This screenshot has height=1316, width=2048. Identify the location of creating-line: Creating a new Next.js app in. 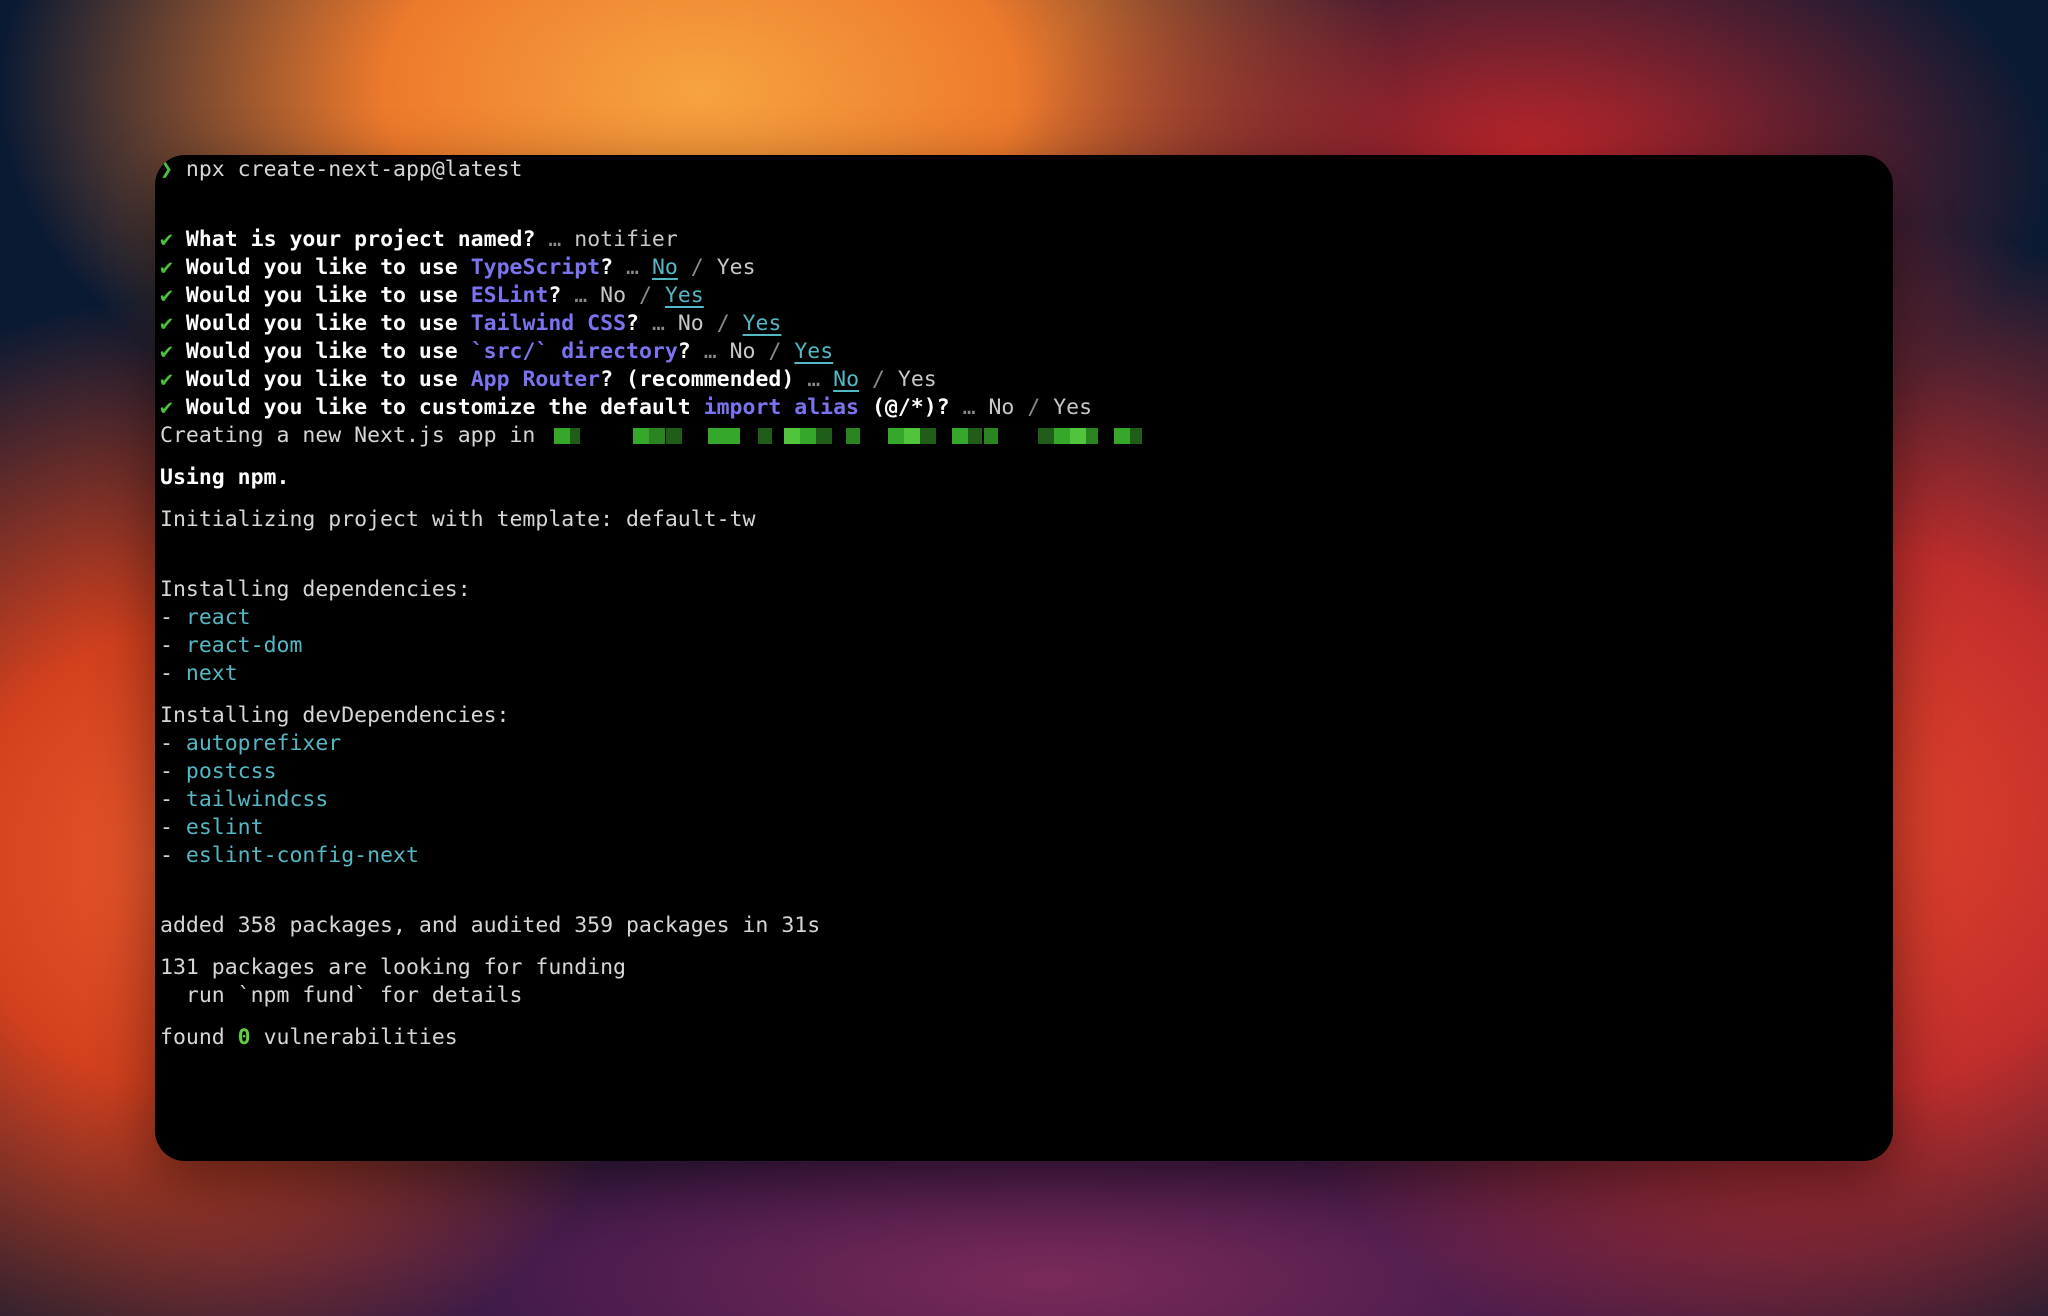
(1016, 436).